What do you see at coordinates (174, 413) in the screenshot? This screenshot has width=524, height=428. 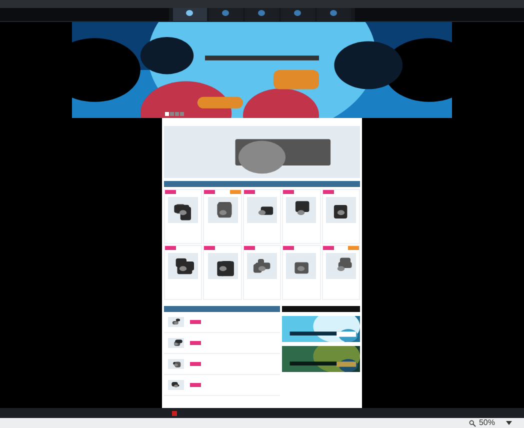 I see `footer-marker-icon` at bounding box center [174, 413].